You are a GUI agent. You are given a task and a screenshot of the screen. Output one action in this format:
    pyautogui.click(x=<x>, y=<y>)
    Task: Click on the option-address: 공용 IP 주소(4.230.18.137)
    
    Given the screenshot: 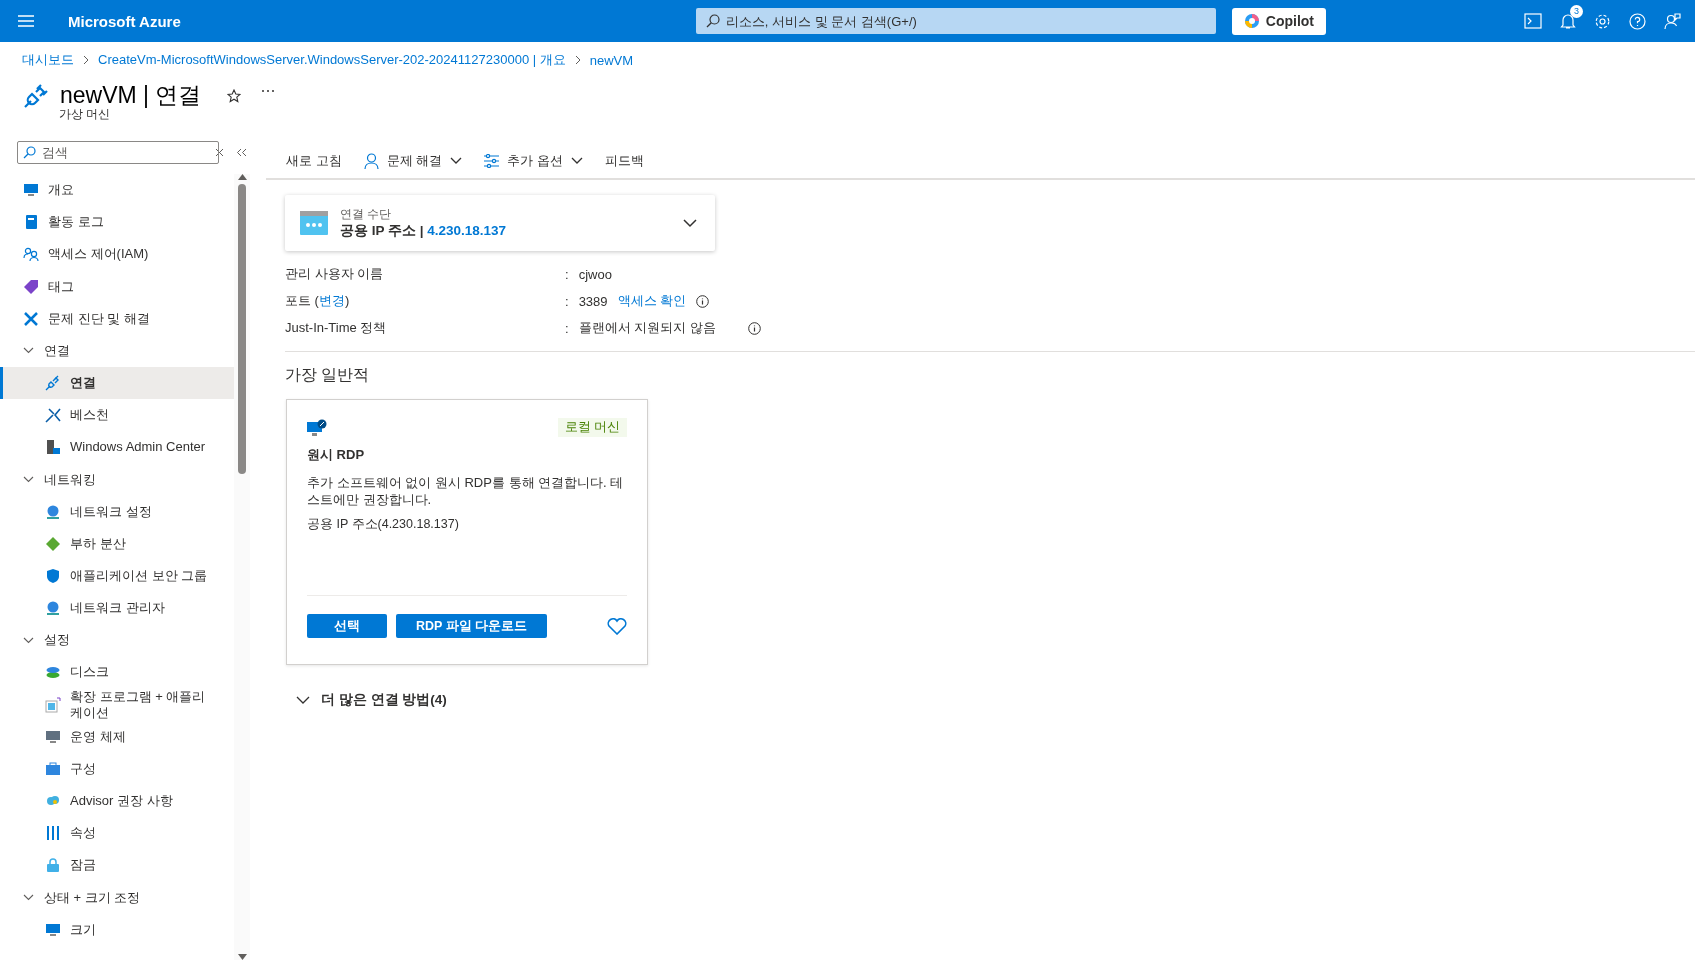 What is the action you would take?
    pyautogui.click(x=383, y=524)
    